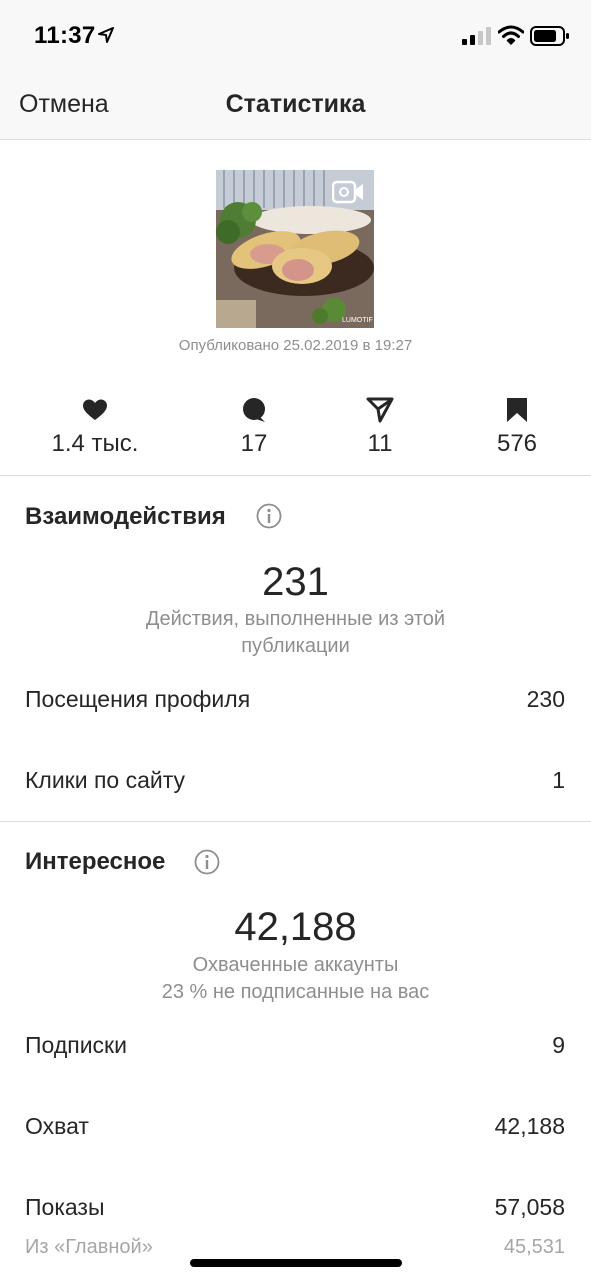 Image resolution: width=591 pixels, height=1280 pixels. Describe the element at coordinates (380, 427) in the screenshot. I see `metric-shares: 11` at that location.